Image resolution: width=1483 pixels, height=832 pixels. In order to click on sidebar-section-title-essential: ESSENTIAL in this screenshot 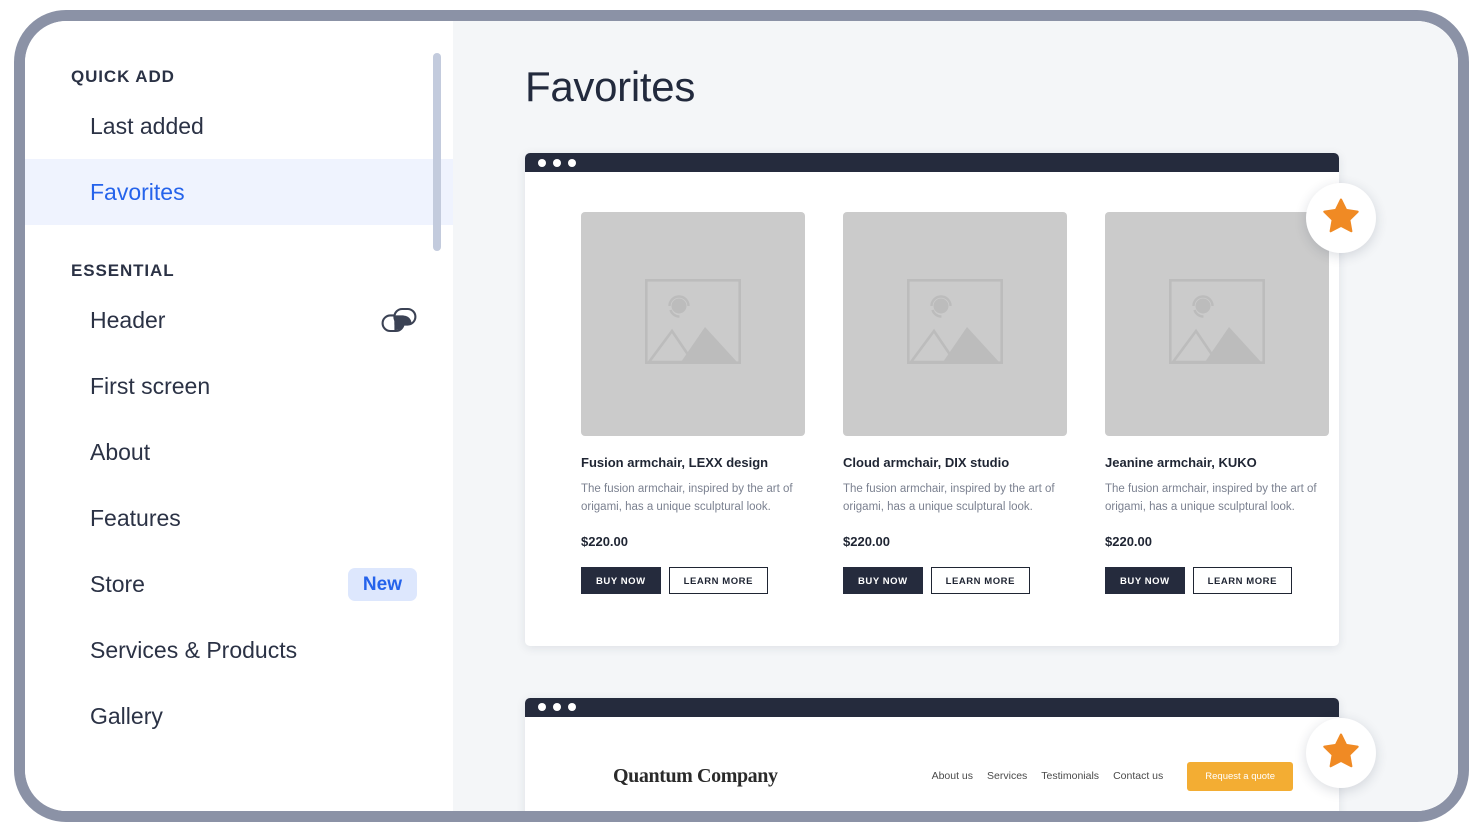, I will do `click(123, 270)`.